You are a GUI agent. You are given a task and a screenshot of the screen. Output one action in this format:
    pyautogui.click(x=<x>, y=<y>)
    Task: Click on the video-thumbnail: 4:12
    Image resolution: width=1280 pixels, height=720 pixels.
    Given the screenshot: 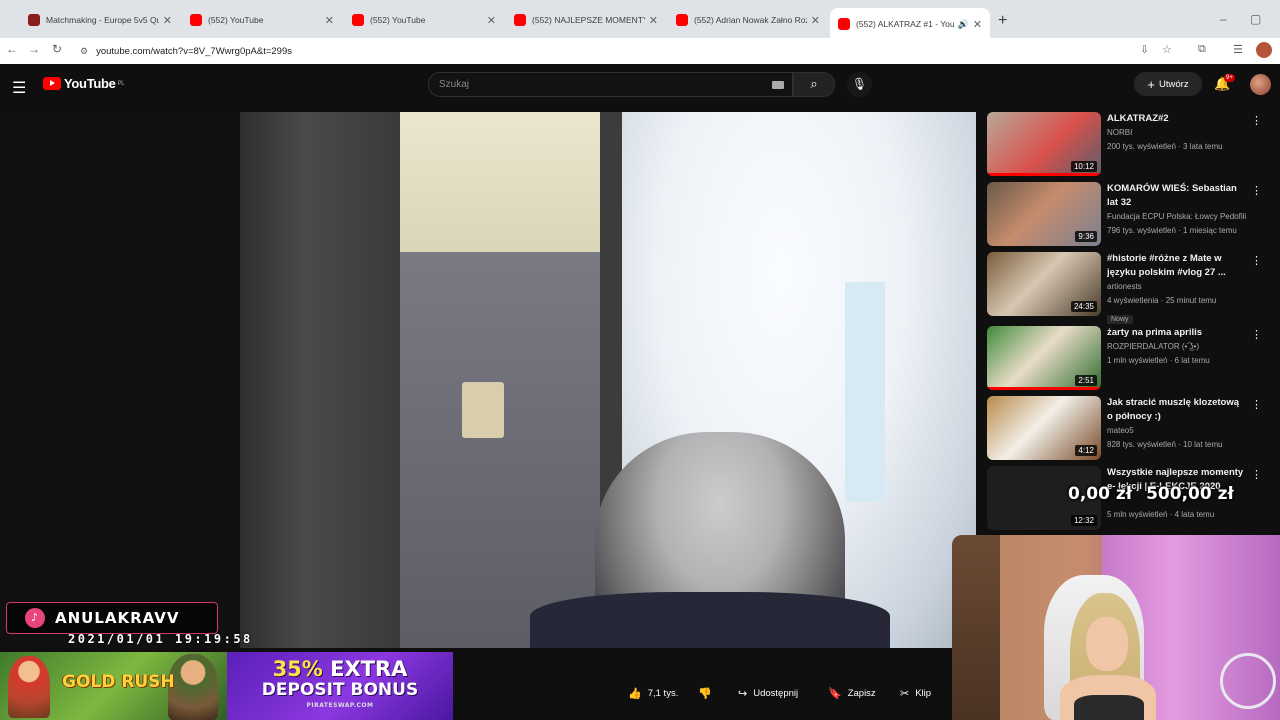 What is the action you would take?
    pyautogui.click(x=1044, y=428)
    